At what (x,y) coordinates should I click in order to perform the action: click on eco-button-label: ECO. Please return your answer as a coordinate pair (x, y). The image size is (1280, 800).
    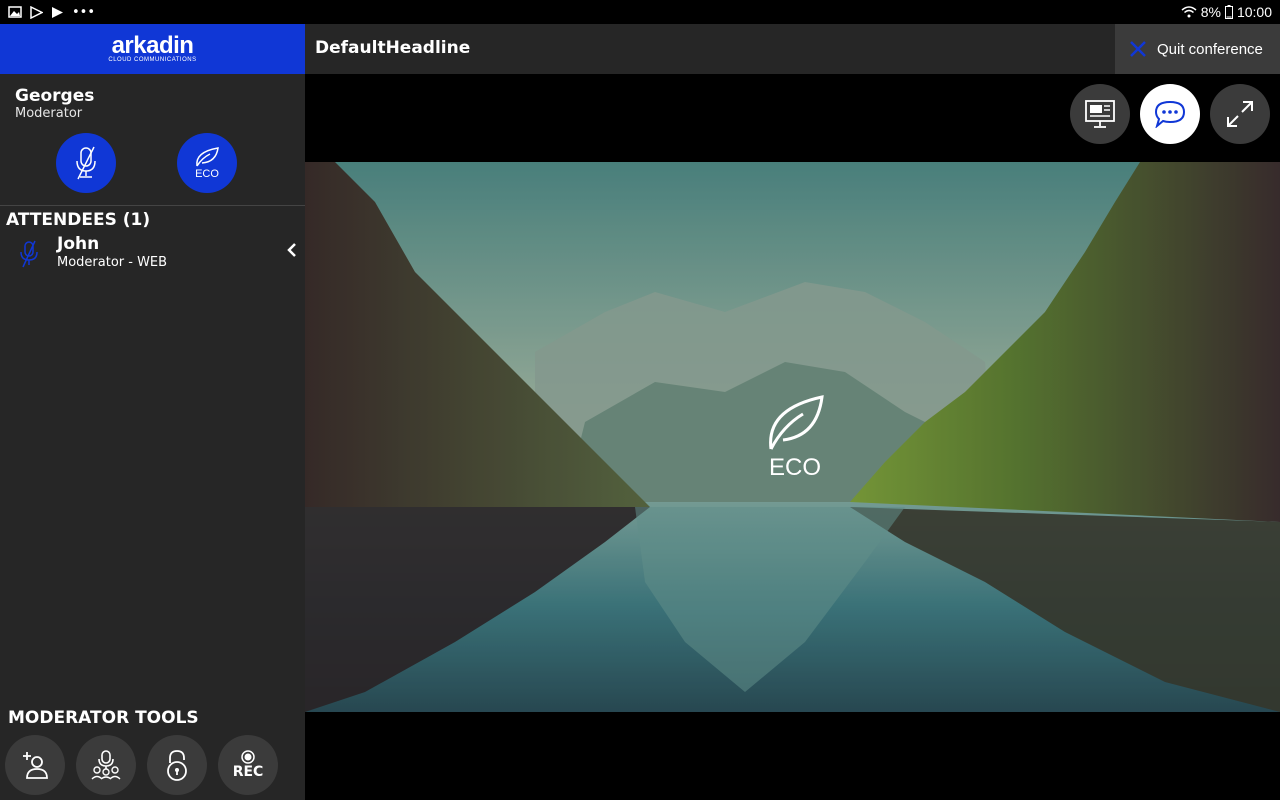
    Looking at the image, I should click on (207, 174).